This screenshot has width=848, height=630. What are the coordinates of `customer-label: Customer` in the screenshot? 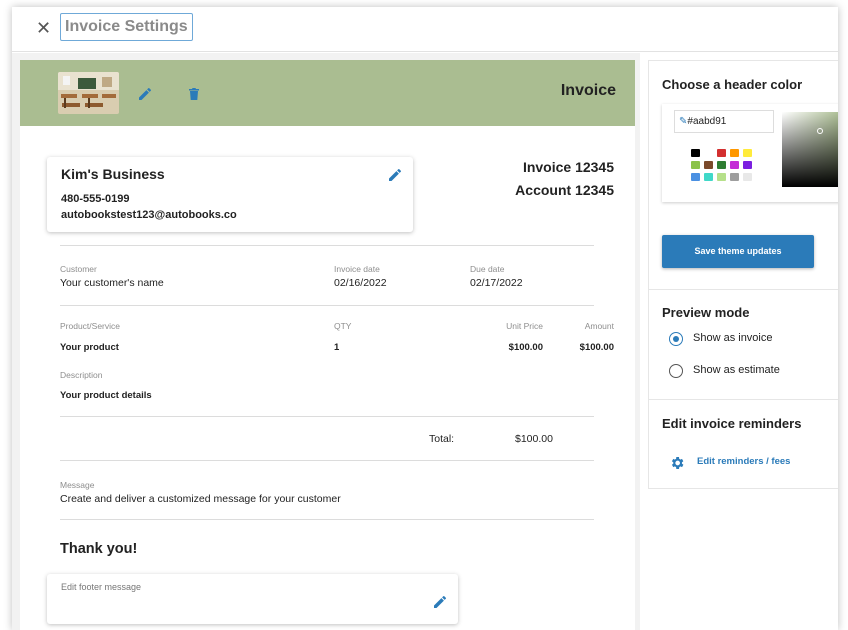 It's located at (78, 269).